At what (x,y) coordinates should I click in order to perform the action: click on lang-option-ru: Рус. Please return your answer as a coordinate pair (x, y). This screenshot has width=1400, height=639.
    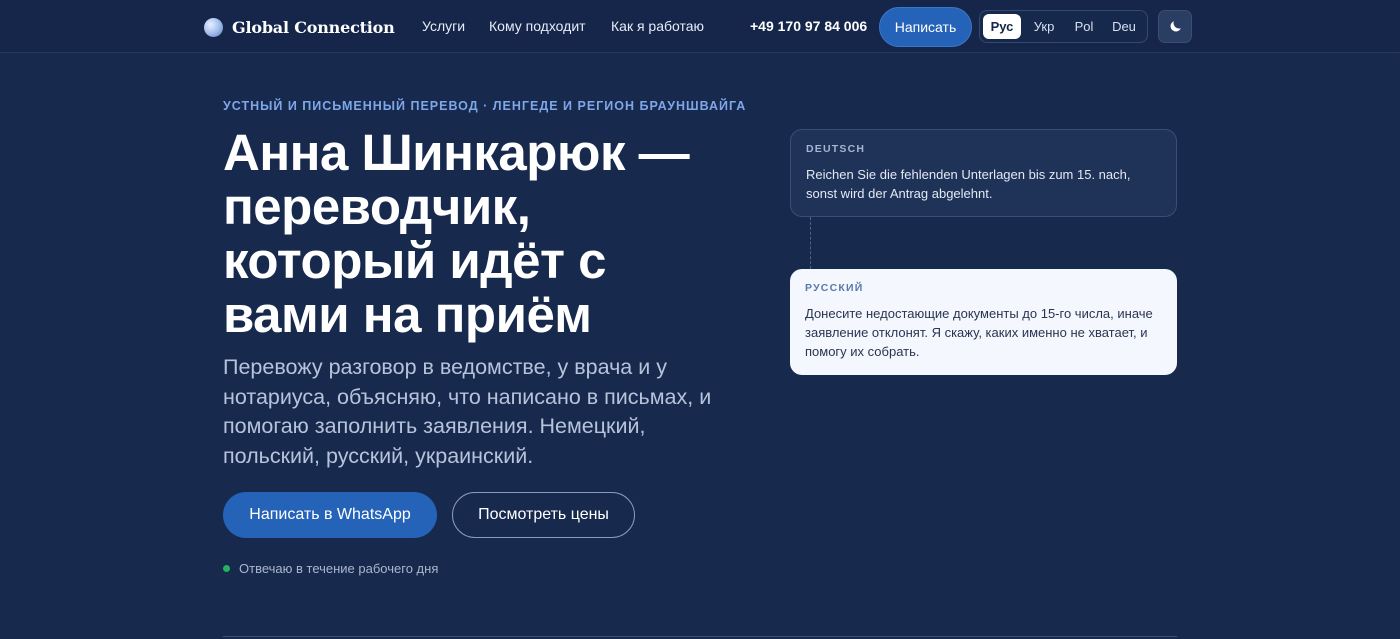
    Looking at the image, I should click on (1002, 26).